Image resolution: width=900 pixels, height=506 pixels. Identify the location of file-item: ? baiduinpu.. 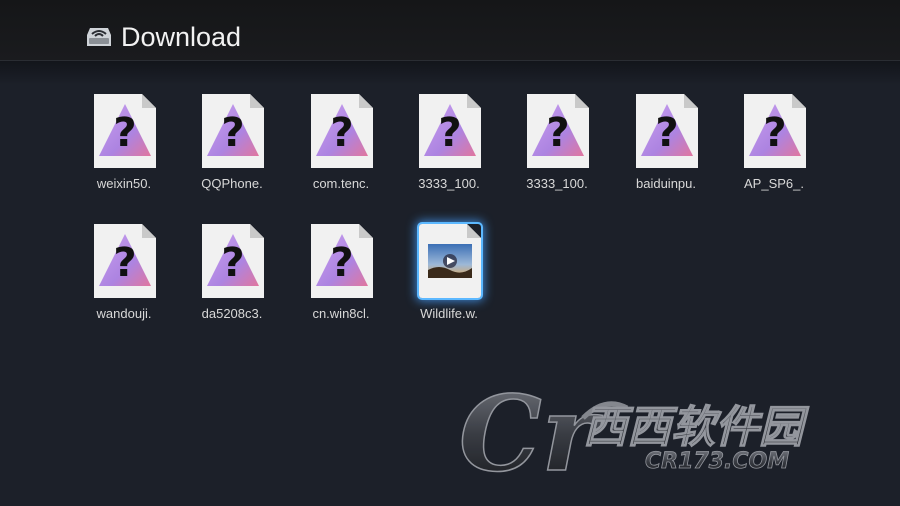
(666, 152).